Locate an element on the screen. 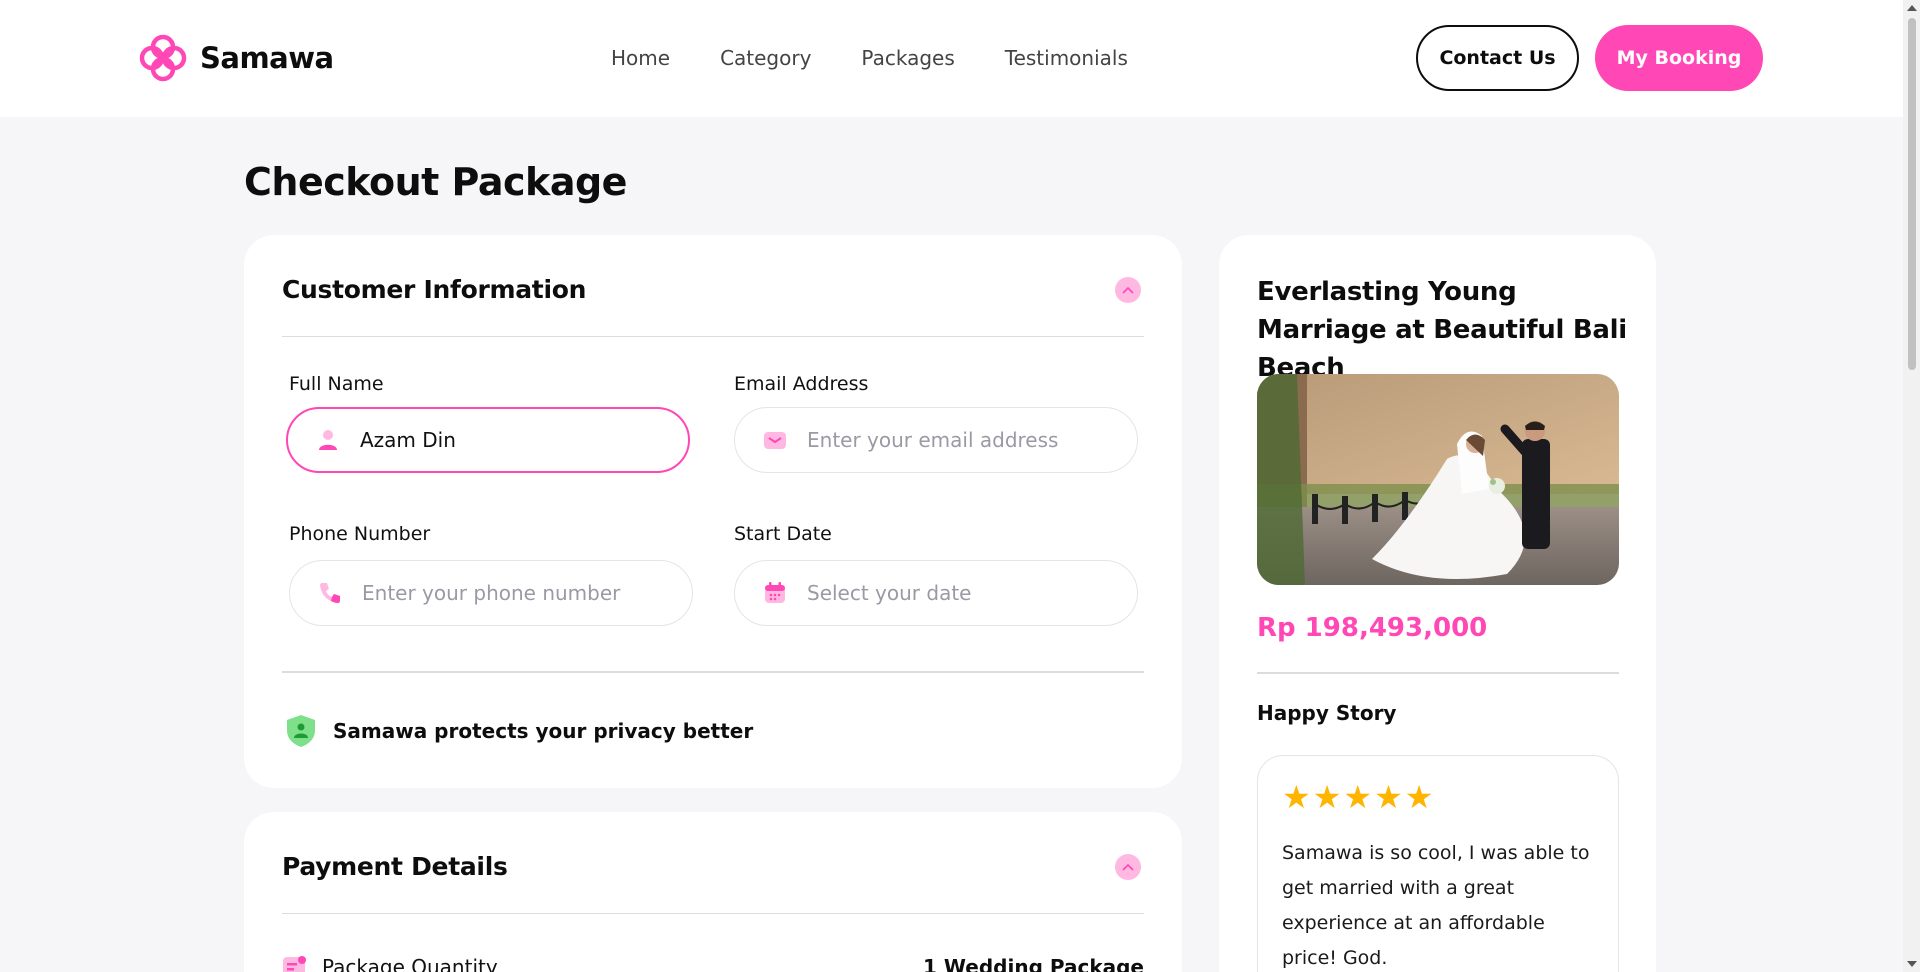 This screenshot has width=1920, height=972. privacy-note: Samawa protects your privacy better is located at coordinates (519, 731).